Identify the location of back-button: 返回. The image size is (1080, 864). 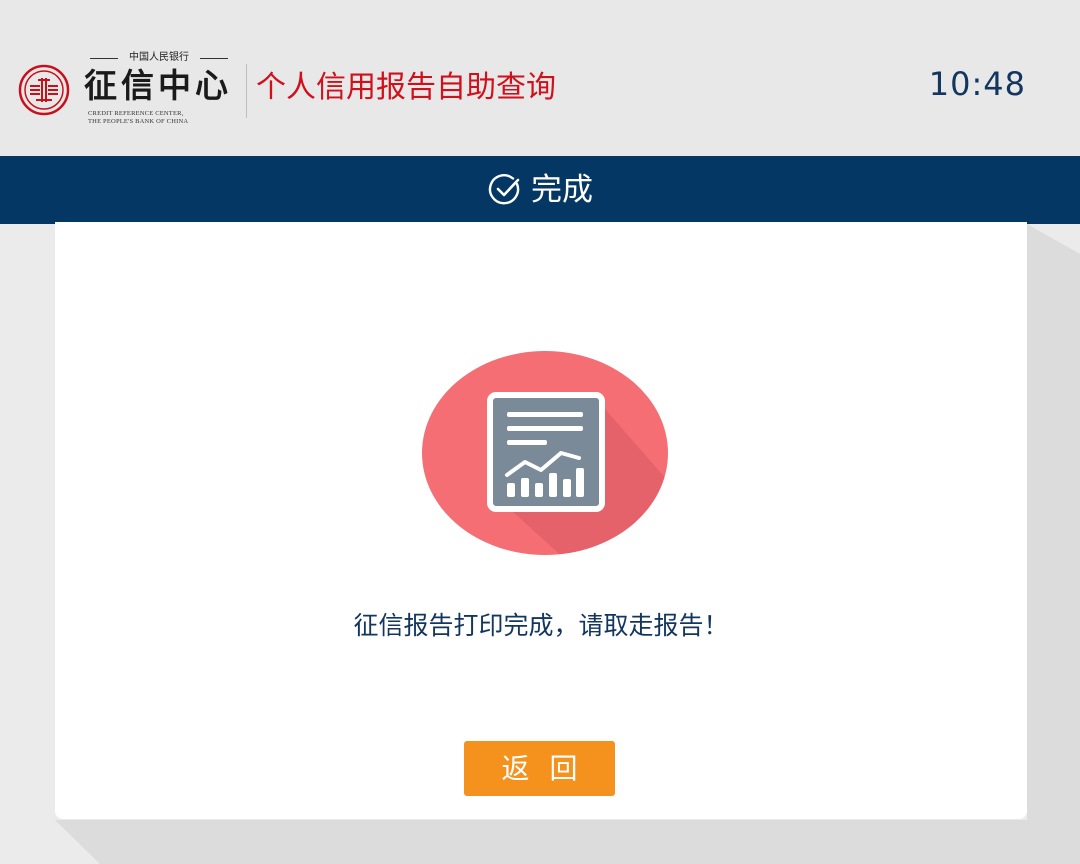
(539, 768).